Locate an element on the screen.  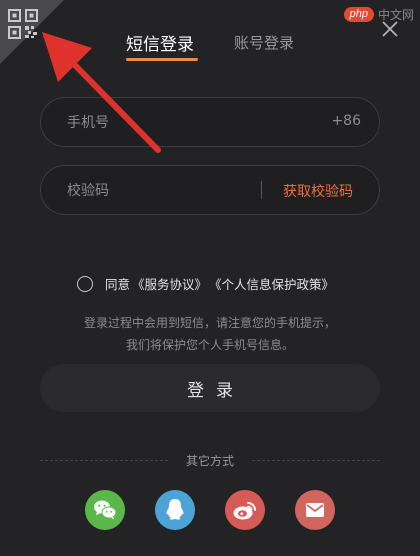
verification-code-input is located at coordinates (167, 191).